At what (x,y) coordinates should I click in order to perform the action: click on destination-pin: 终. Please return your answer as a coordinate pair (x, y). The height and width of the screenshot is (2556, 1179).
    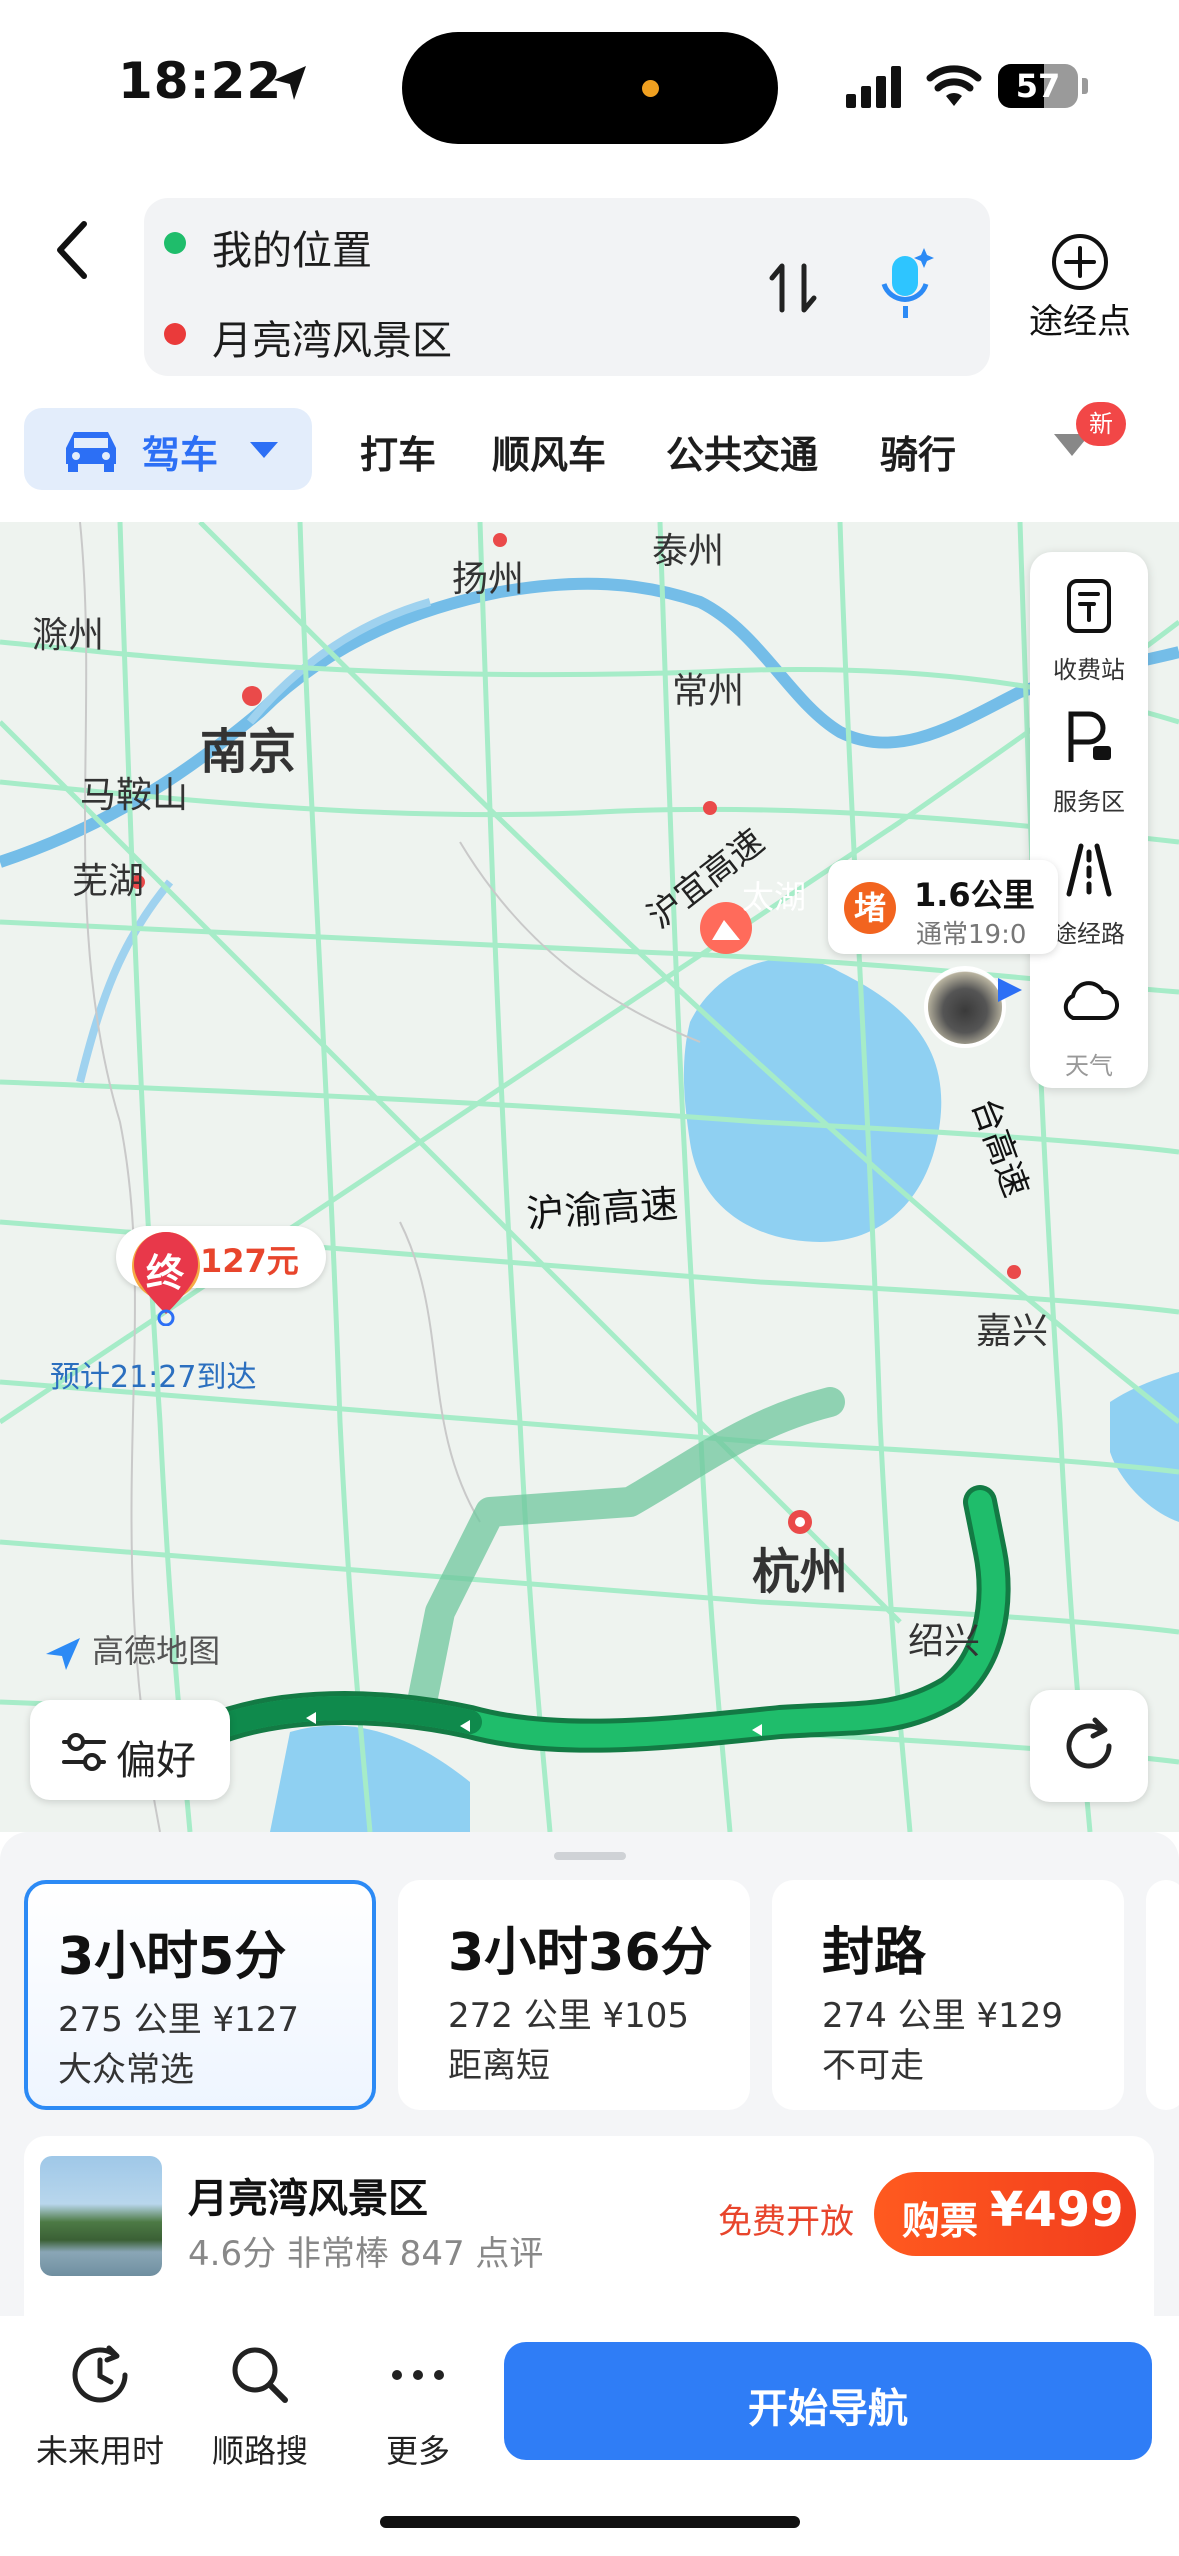
    Looking at the image, I should click on (166, 1276).